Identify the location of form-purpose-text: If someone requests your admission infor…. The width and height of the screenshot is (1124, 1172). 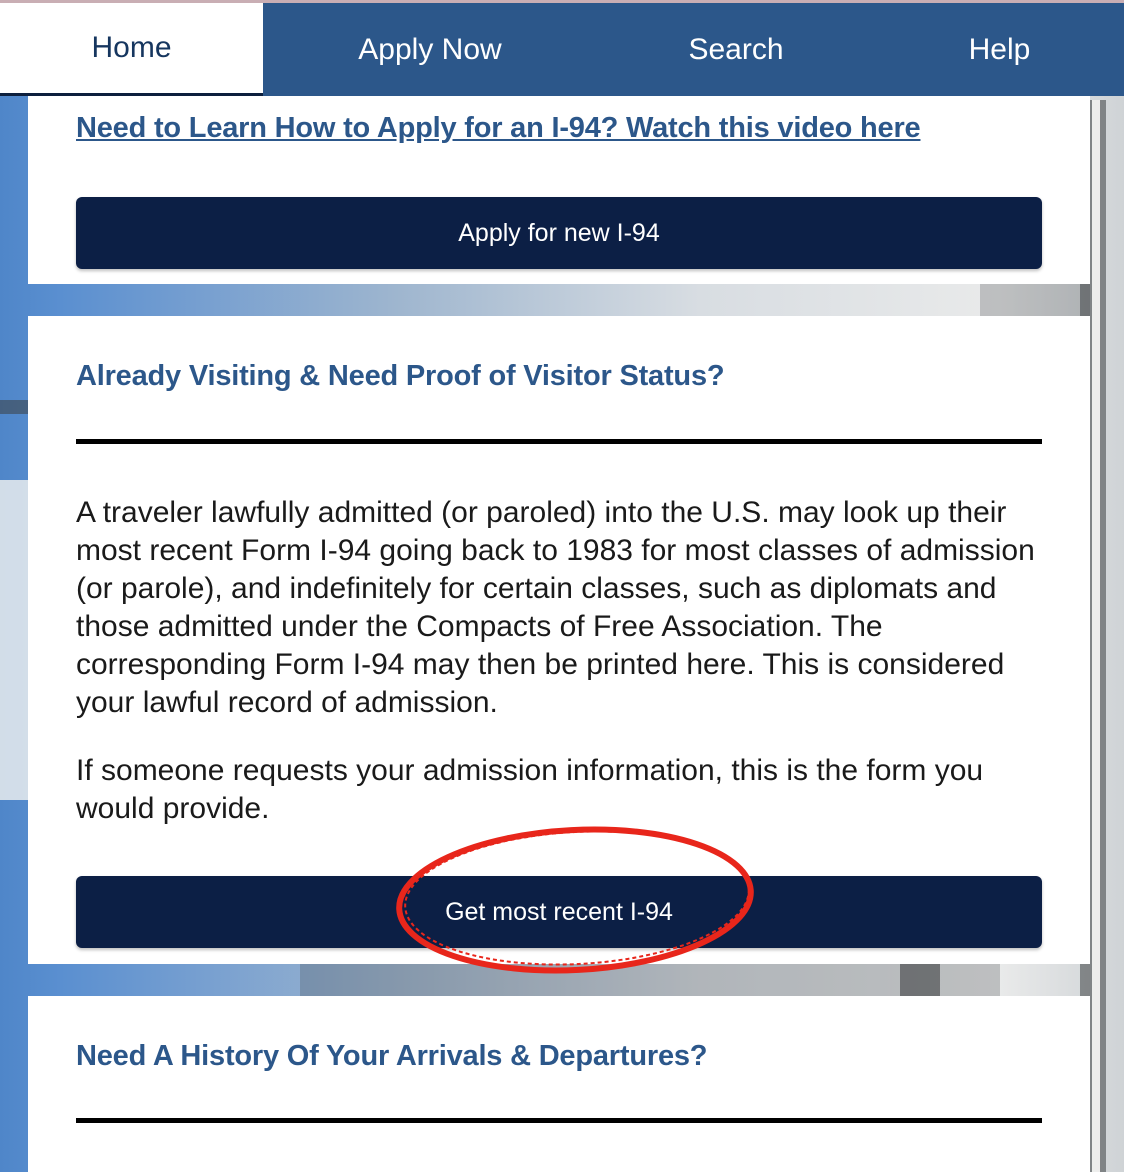
(530, 789).